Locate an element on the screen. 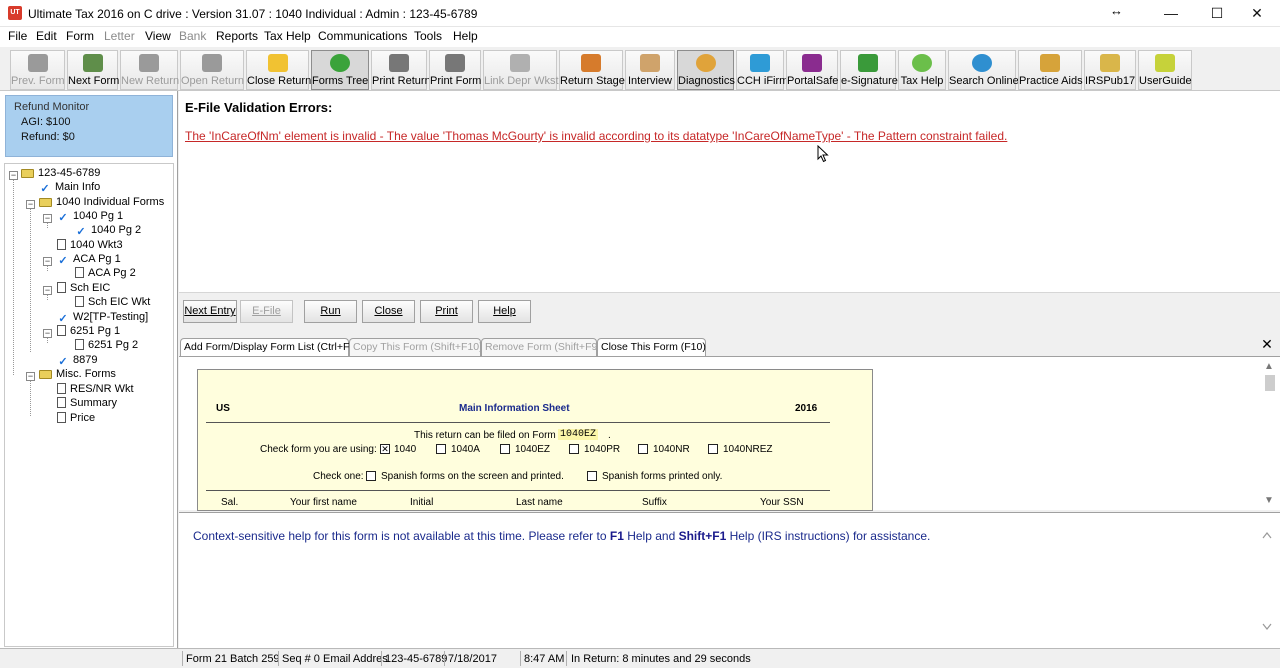 The height and width of the screenshot is (668, 1280). tree-item-6251-pg1: 6251 Pg 1 is located at coordinates (88, 331).